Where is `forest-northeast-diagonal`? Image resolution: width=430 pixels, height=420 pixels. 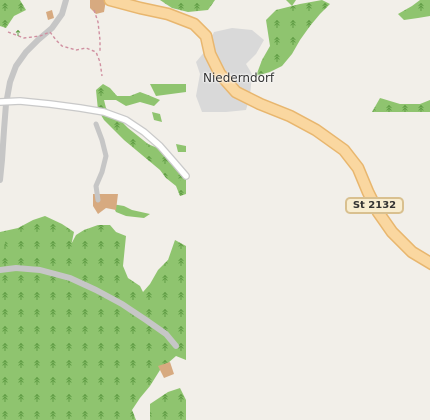
forest-northeast-diagonal is located at coordinates (293, 38).